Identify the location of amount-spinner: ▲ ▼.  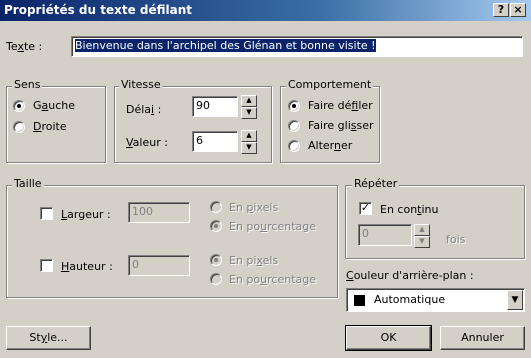
(249, 142).